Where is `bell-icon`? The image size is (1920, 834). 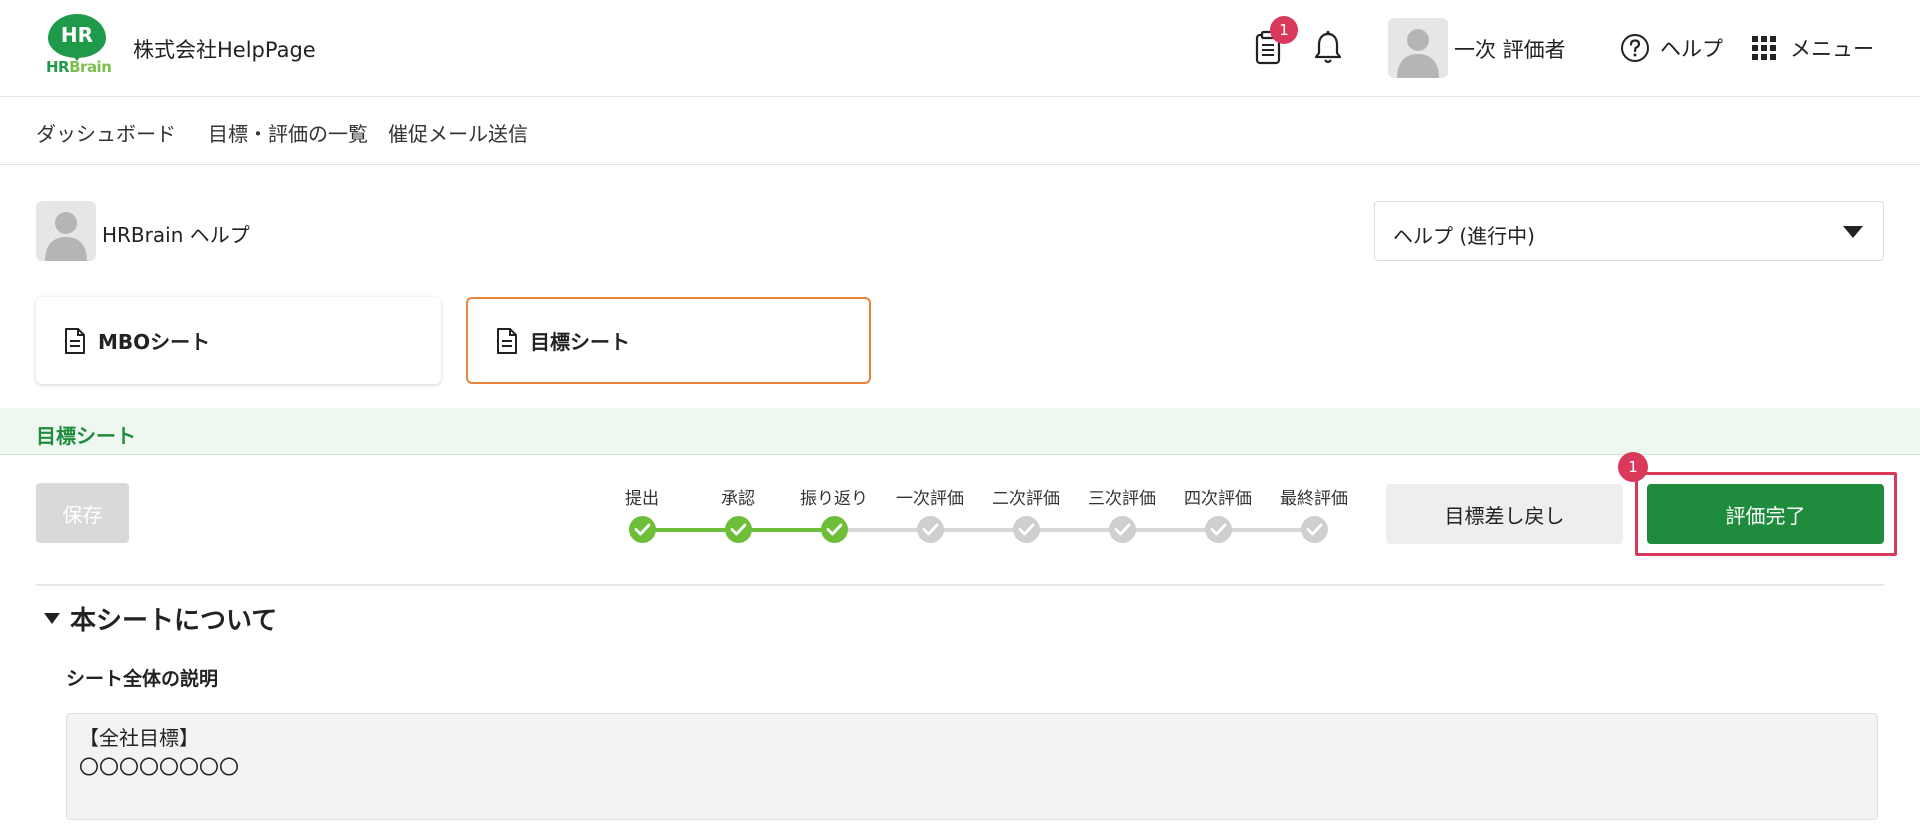 bell-icon is located at coordinates (1328, 48).